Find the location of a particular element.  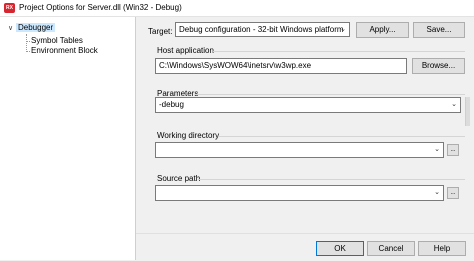

tree-item-debugger: ∨ Debugger is located at coordinates (32, 28).